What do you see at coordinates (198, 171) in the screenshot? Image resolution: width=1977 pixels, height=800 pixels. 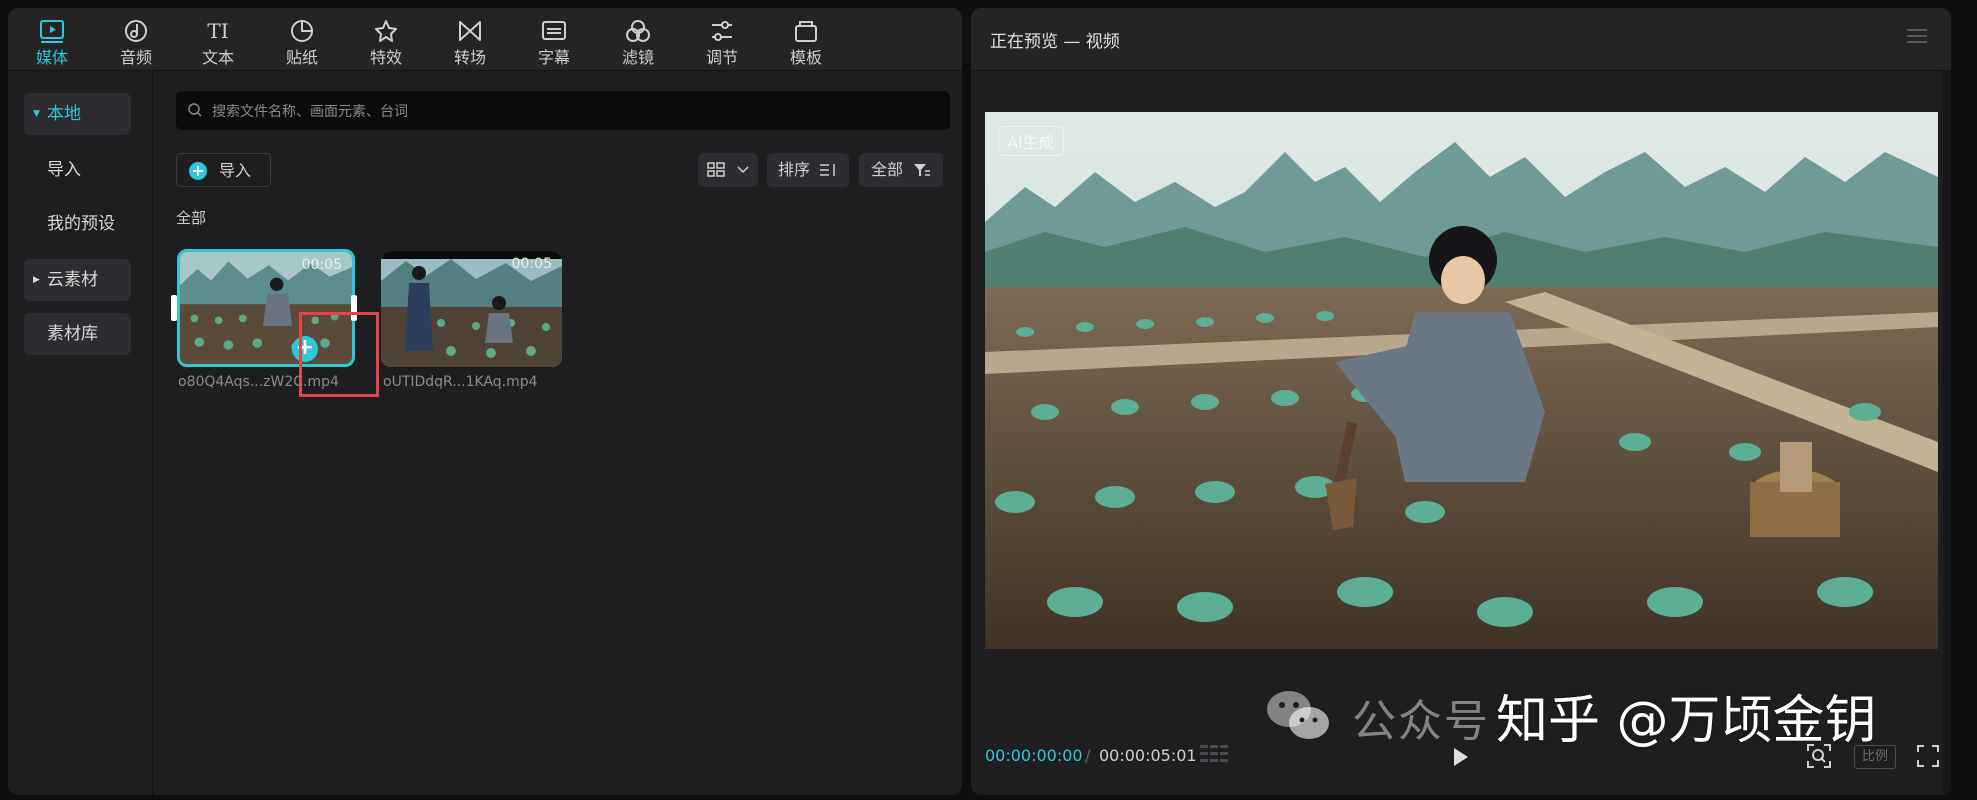 I see `plus-icon: +` at bounding box center [198, 171].